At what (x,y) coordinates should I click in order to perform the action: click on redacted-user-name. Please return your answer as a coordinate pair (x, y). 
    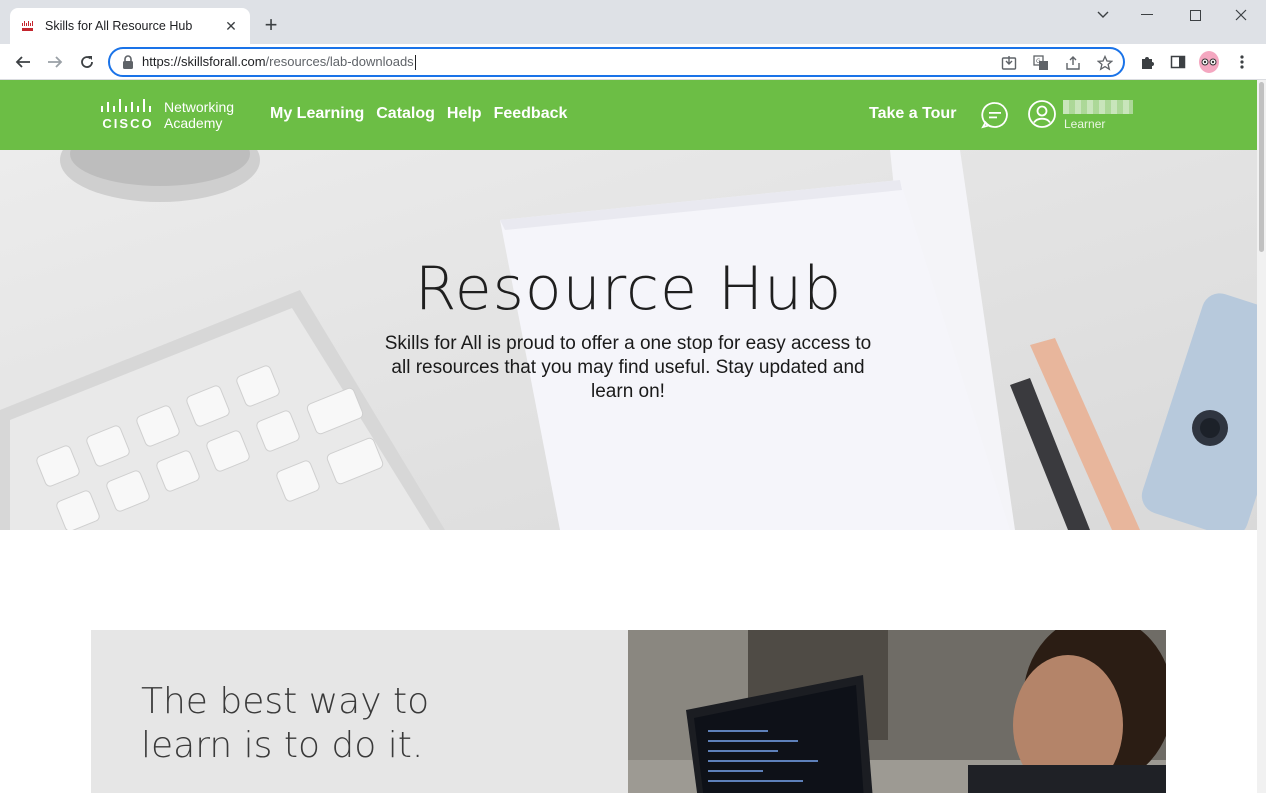
    Looking at the image, I should click on (1098, 107).